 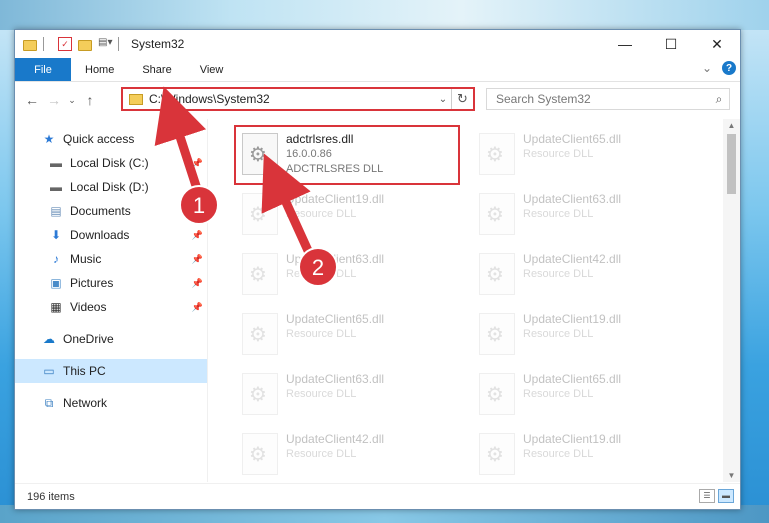 I want to click on sidebar-item-network: ⧉ Network, so click(x=111, y=403).